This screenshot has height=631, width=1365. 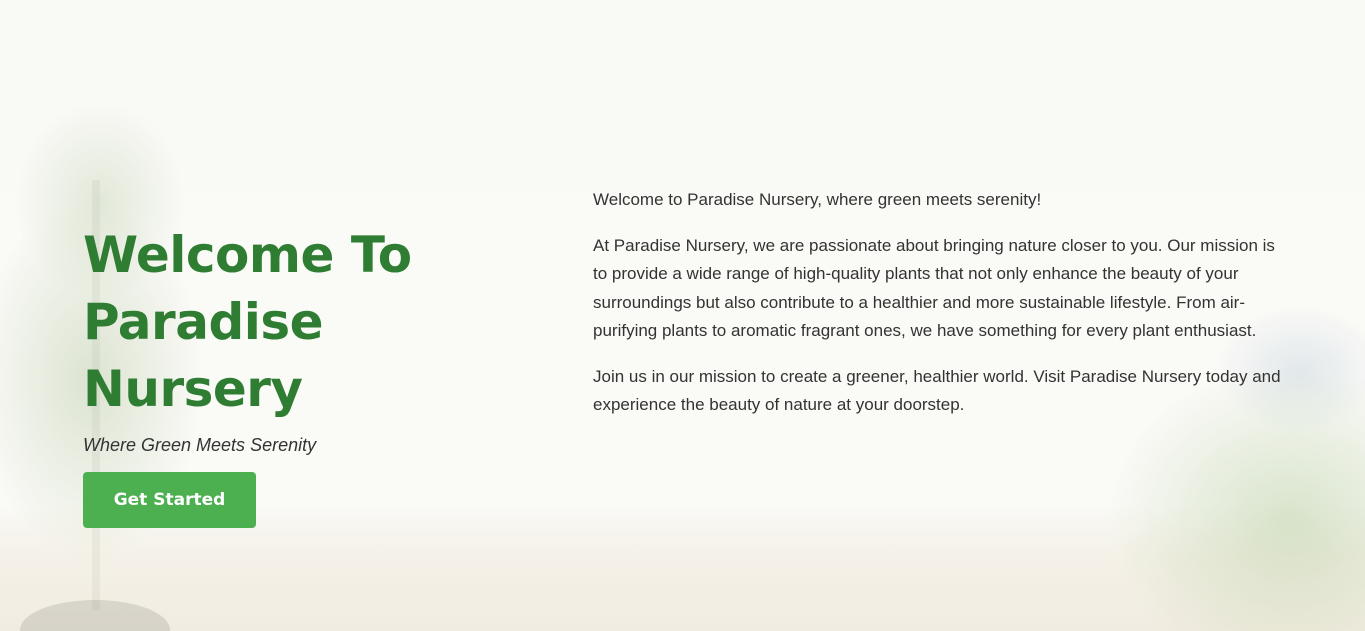 I want to click on hero-tagline: Where Green Meets Serenity, so click(x=200, y=445).